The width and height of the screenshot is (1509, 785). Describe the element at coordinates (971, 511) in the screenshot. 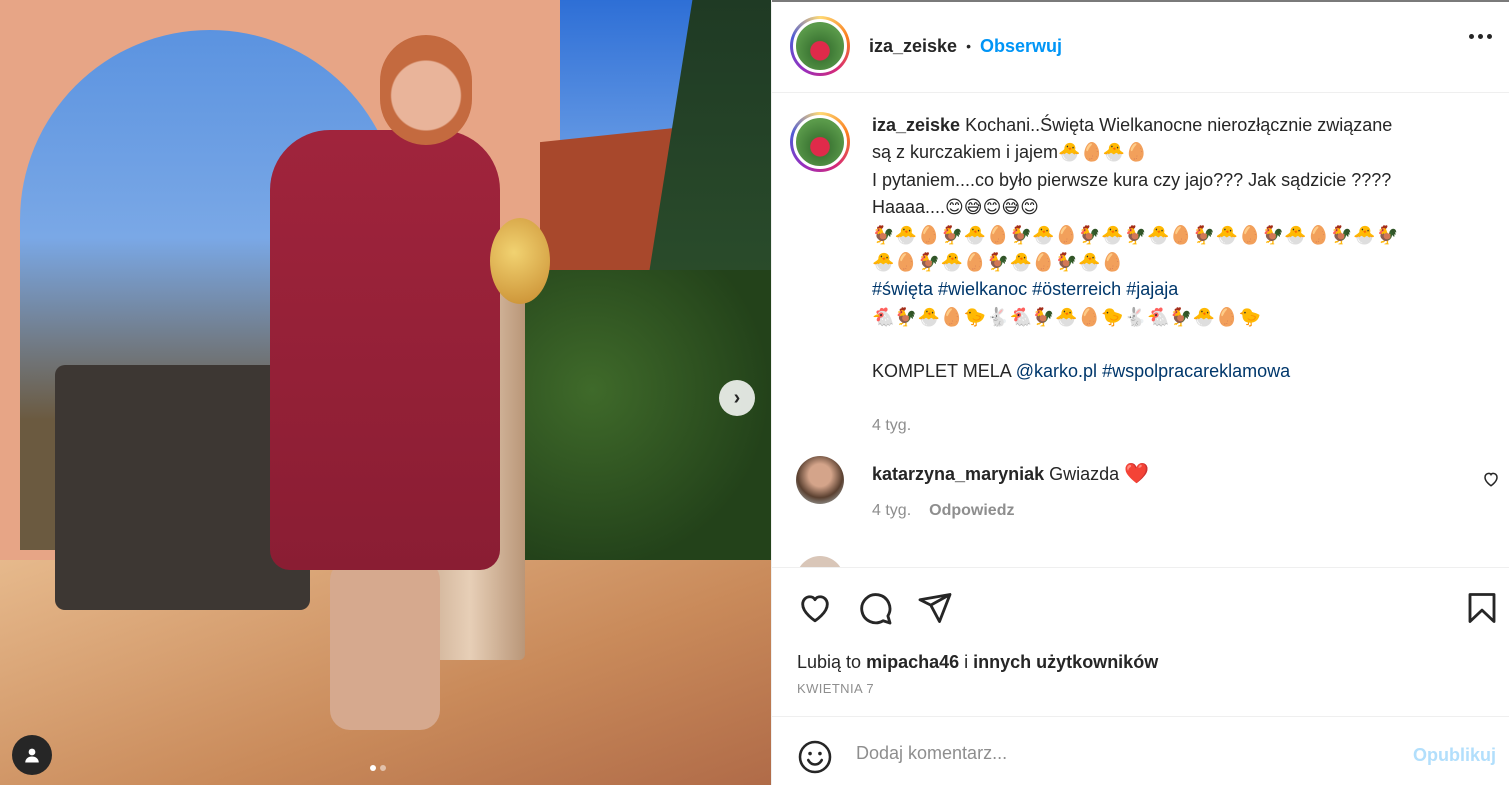

I see `reply-button: Odpowiedz` at that location.